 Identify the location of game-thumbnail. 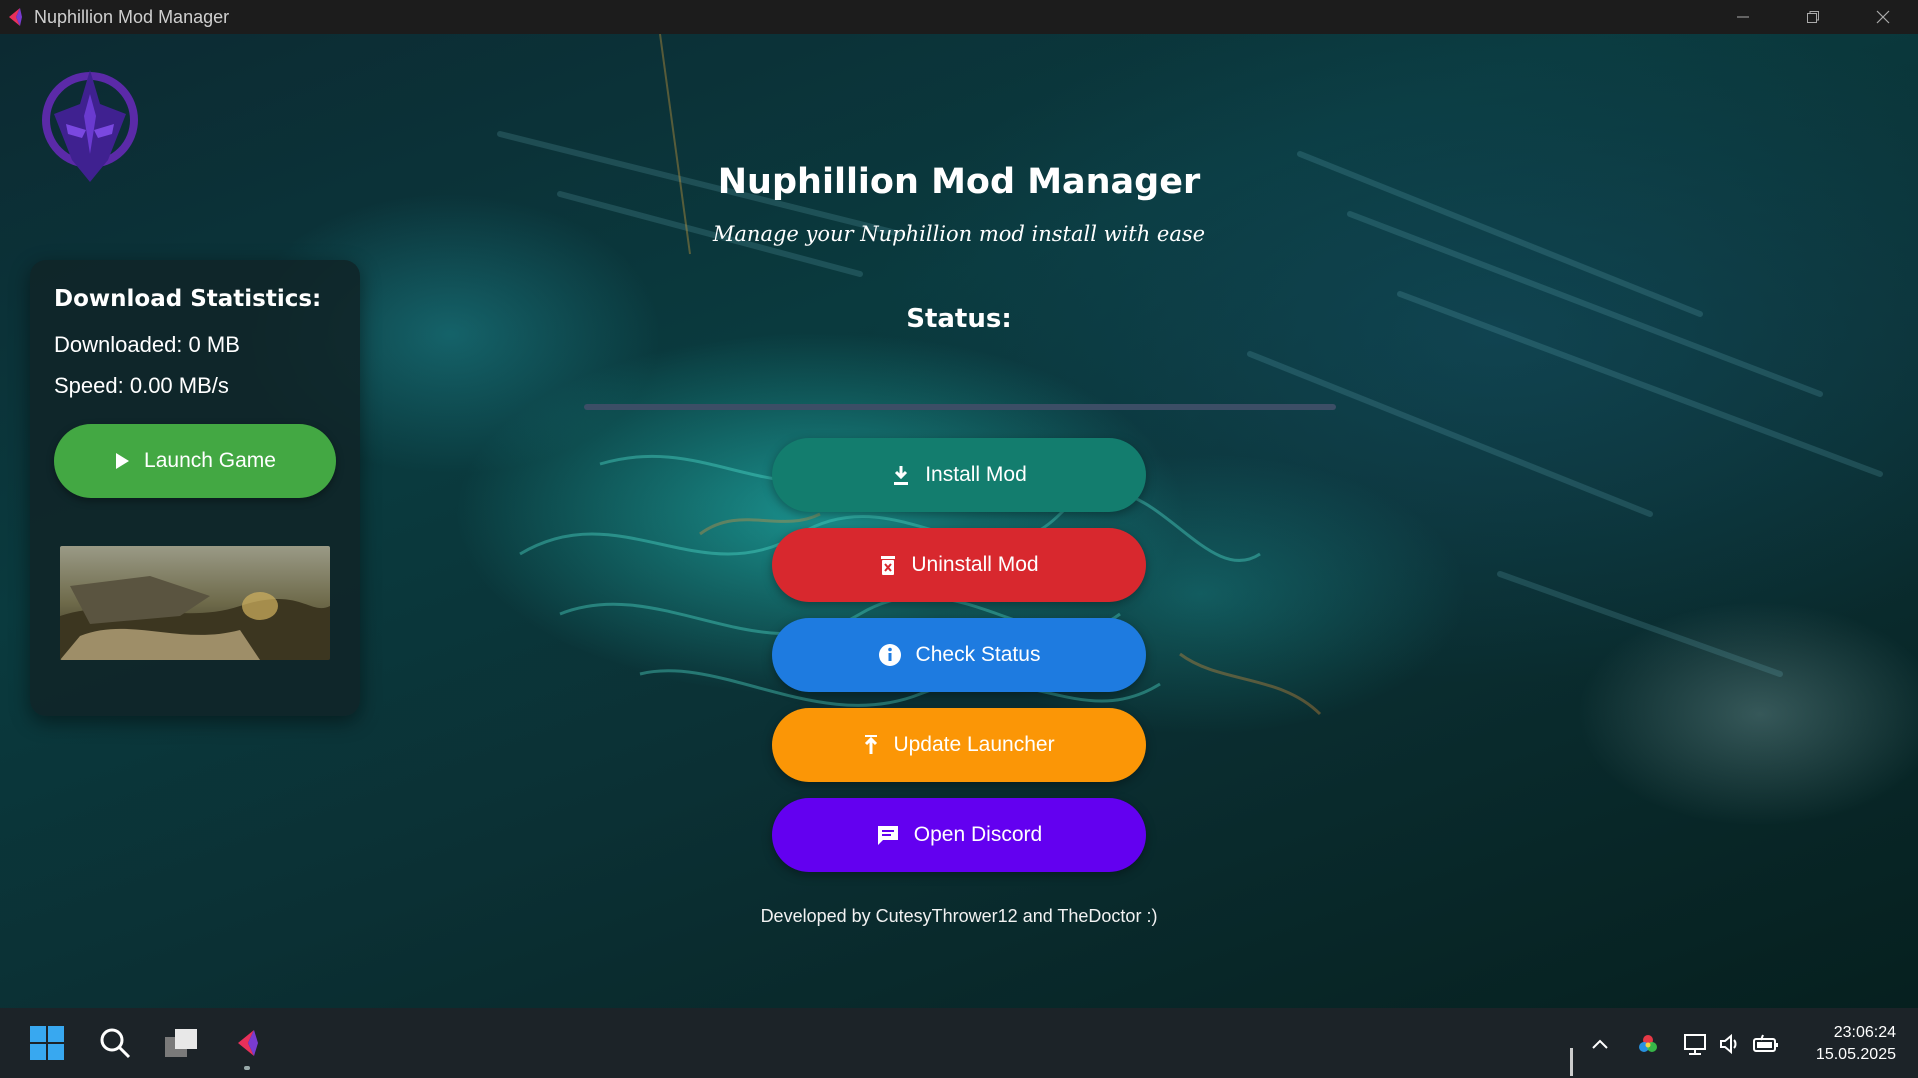
(195, 603).